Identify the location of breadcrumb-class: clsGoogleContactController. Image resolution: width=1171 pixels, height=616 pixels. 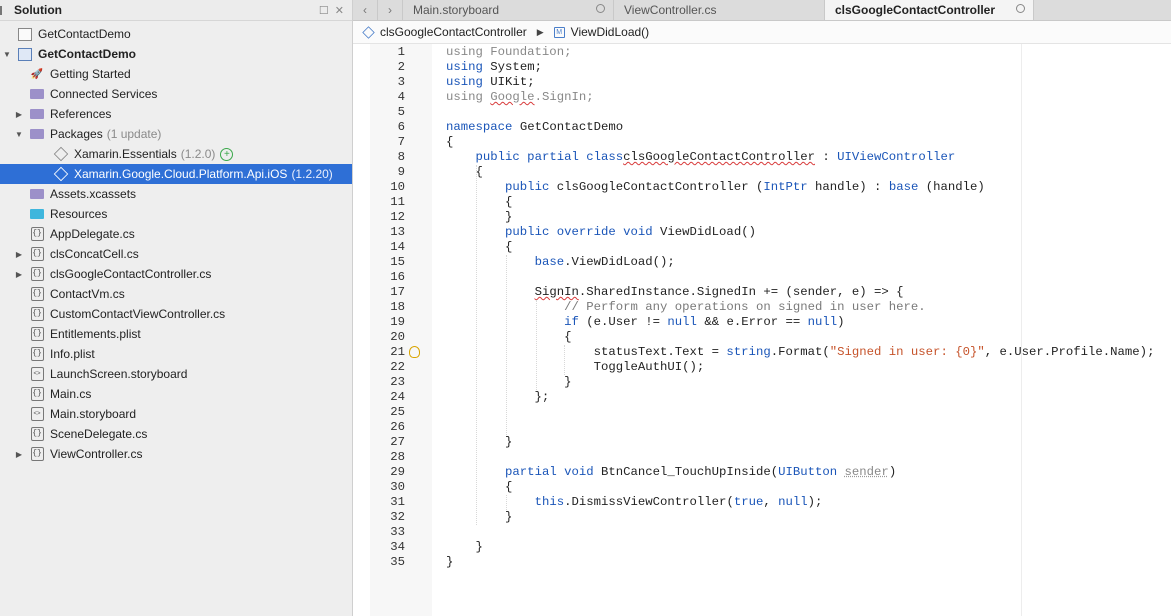
(453, 32).